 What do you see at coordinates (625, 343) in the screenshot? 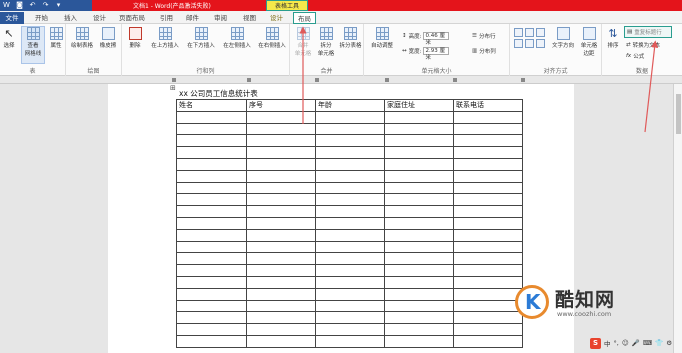
I see `ime-emoji-icon: ☺` at bounding box center [625, 343].